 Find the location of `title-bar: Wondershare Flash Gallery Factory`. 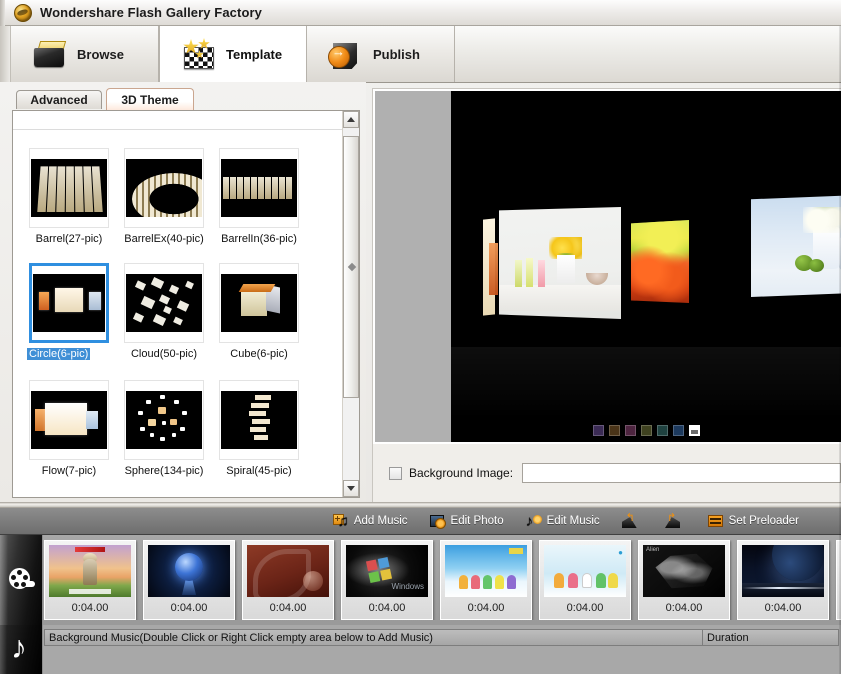

title-bar: Wondershare Flash Gallery Factory is located at coordinates (420, 13).